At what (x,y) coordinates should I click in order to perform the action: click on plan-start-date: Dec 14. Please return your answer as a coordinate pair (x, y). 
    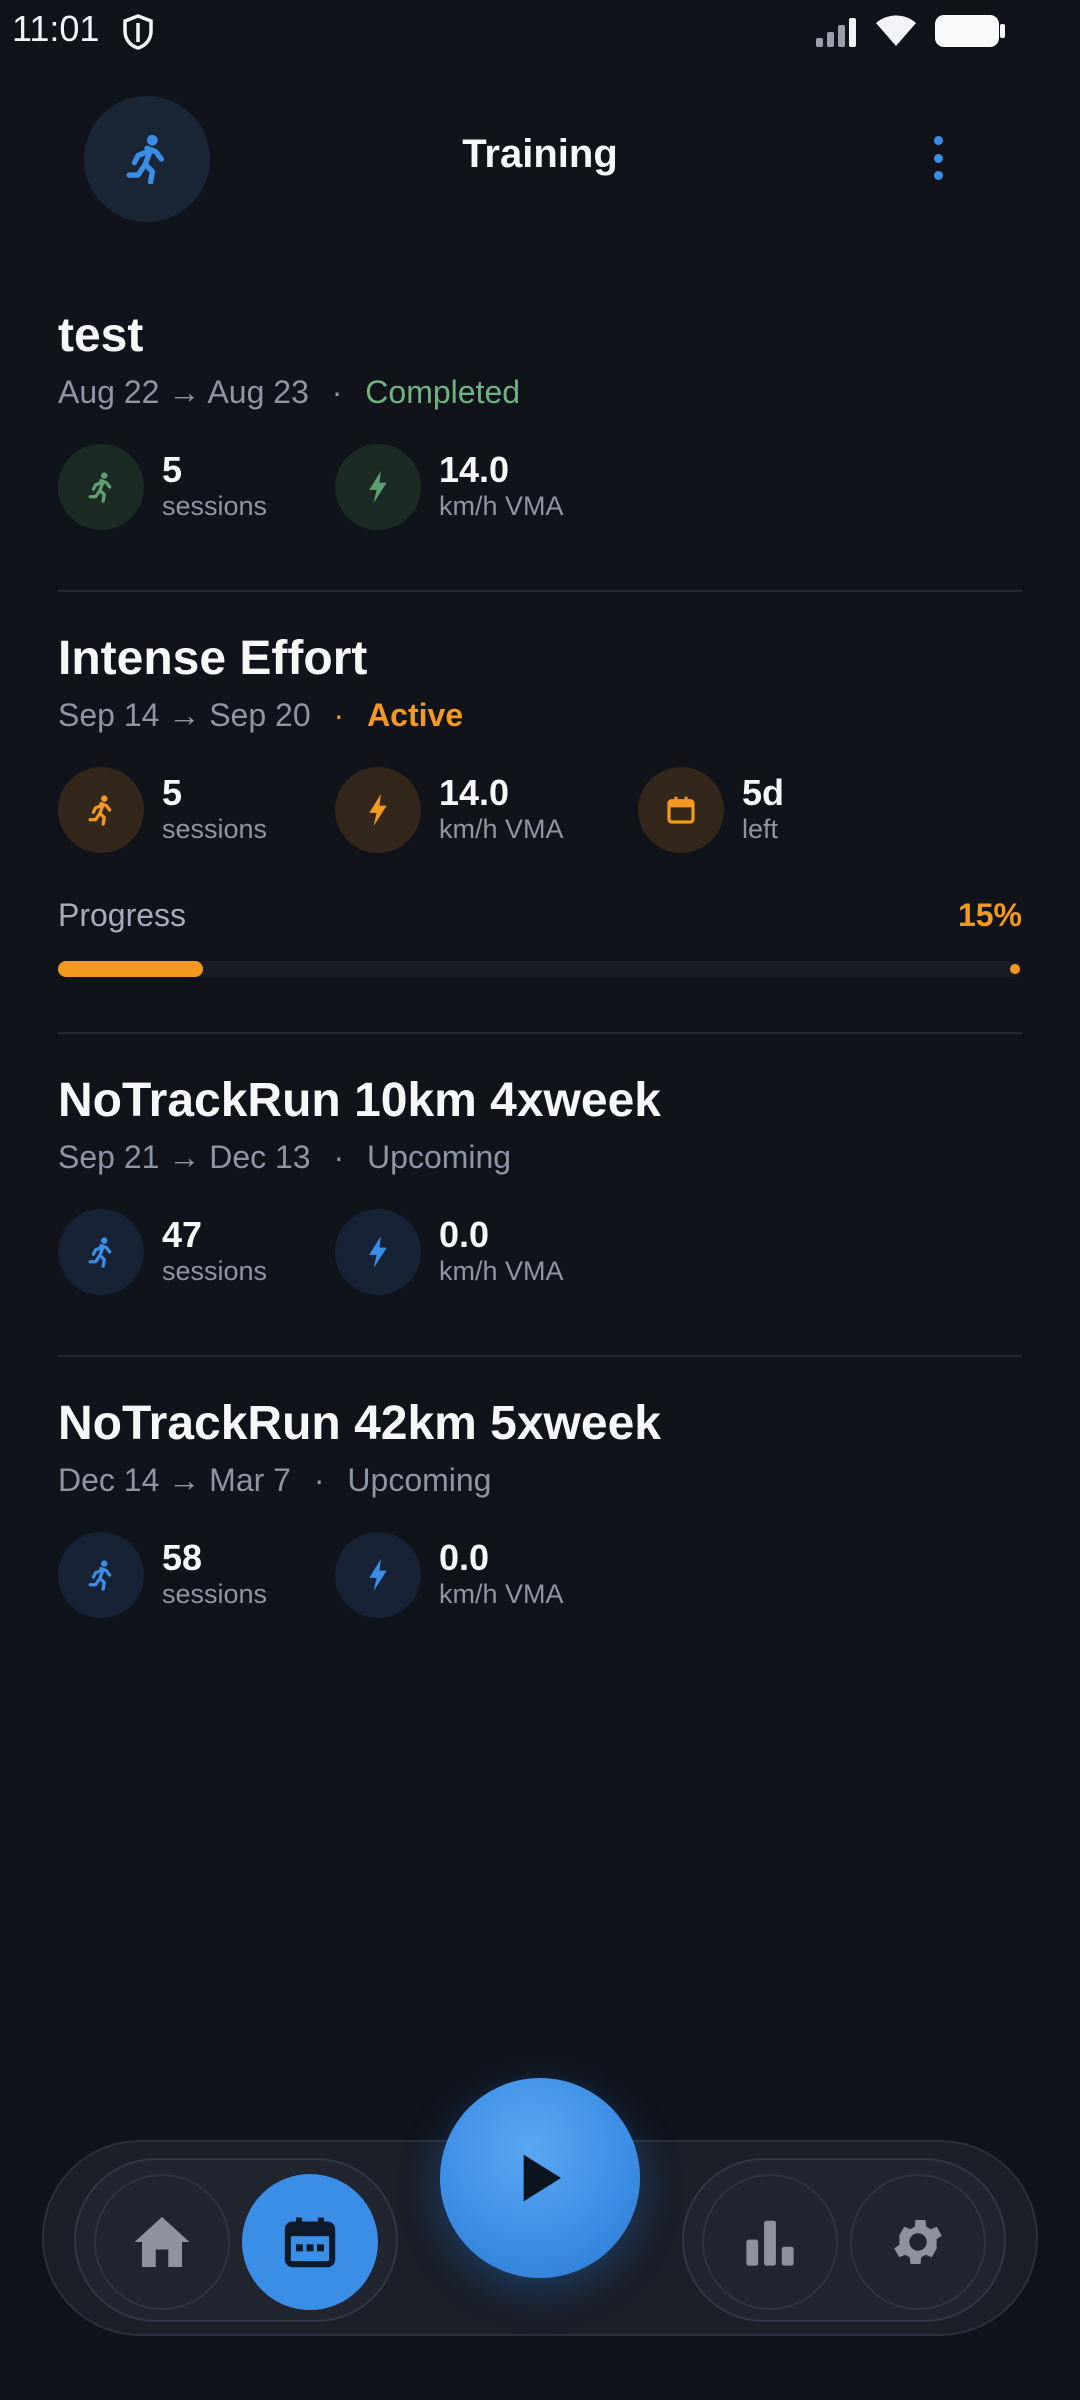
    Looking at the image, I should click on (109, 1480).